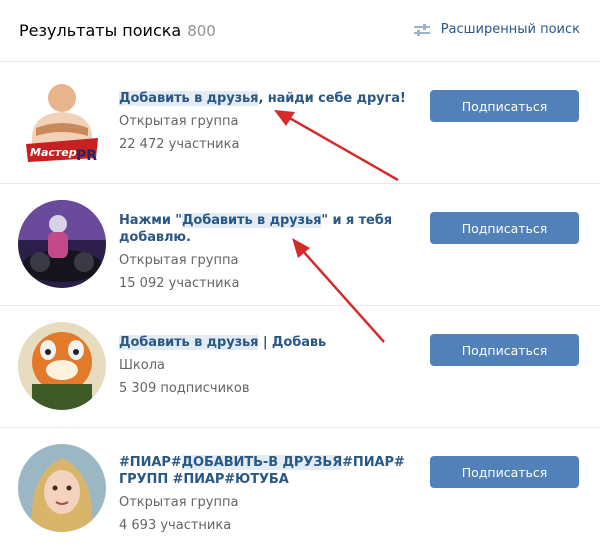 The image size is (600, 550). I want to click on group-name-highlight: ДОБАВИТЬ-В ДРУЗЬЯ, so click(262, 462).